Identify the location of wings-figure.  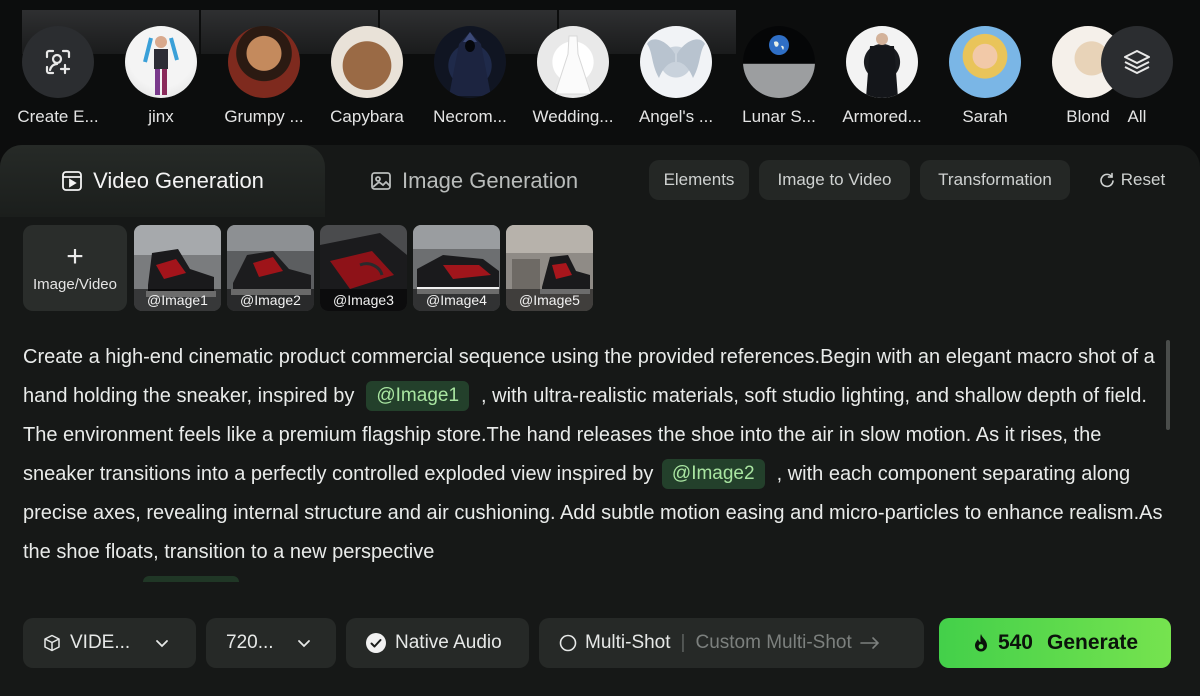
(676, 58).